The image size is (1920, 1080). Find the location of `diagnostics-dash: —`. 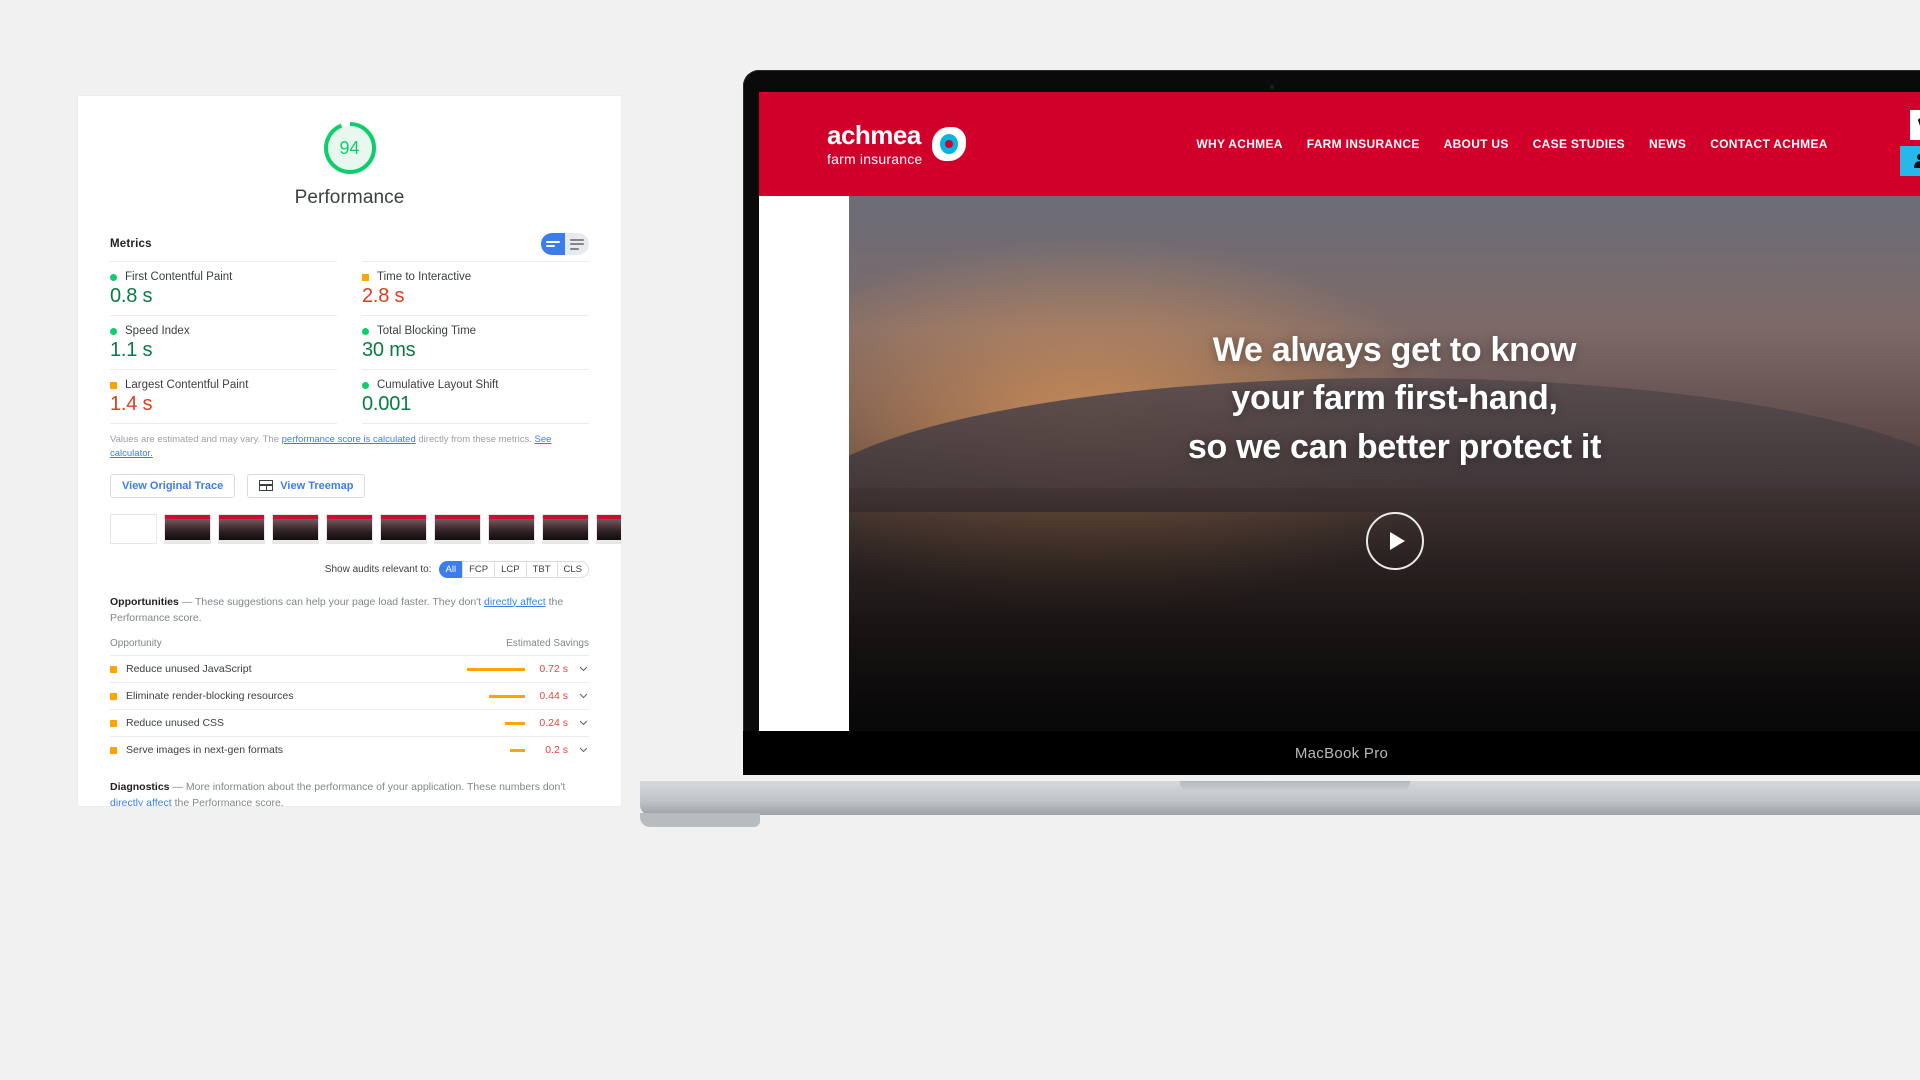

diagnostics-dash: — is located at coordinates (177, 787).